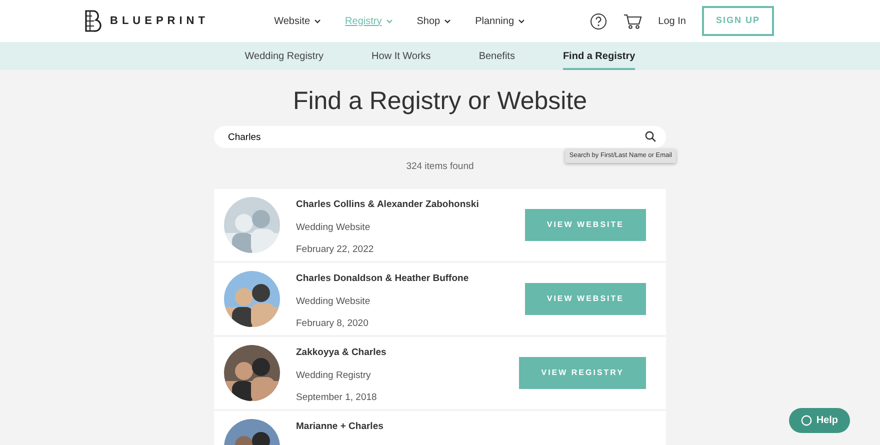  Describe the element at coordinates (335, 249) in the screenshot. I see `result-date: February 22, 2022` at that location.